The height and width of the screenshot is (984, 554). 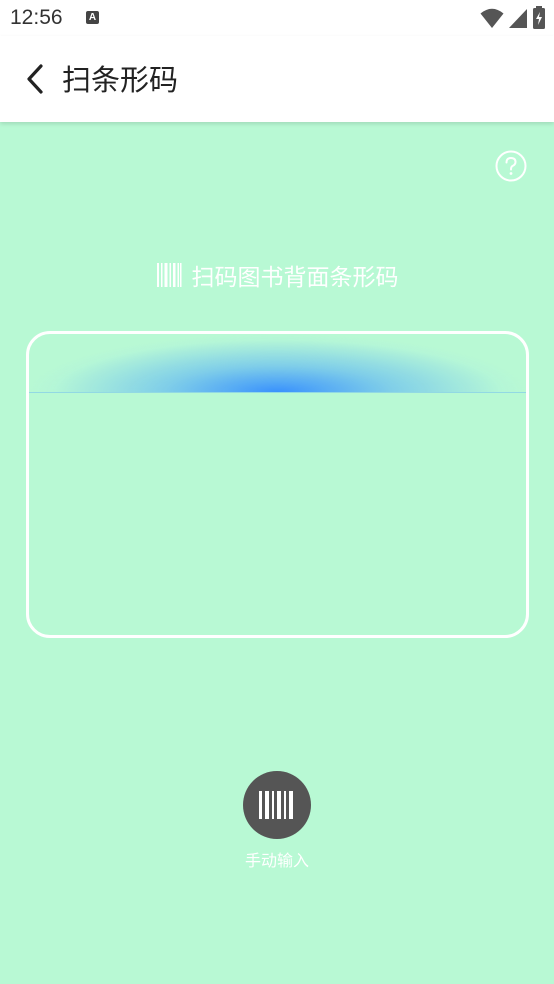 What do you see at coordinates (277, 18) in the screenshot?
I see `status-bar: 12:56 A` at bounding box center [277, 18].